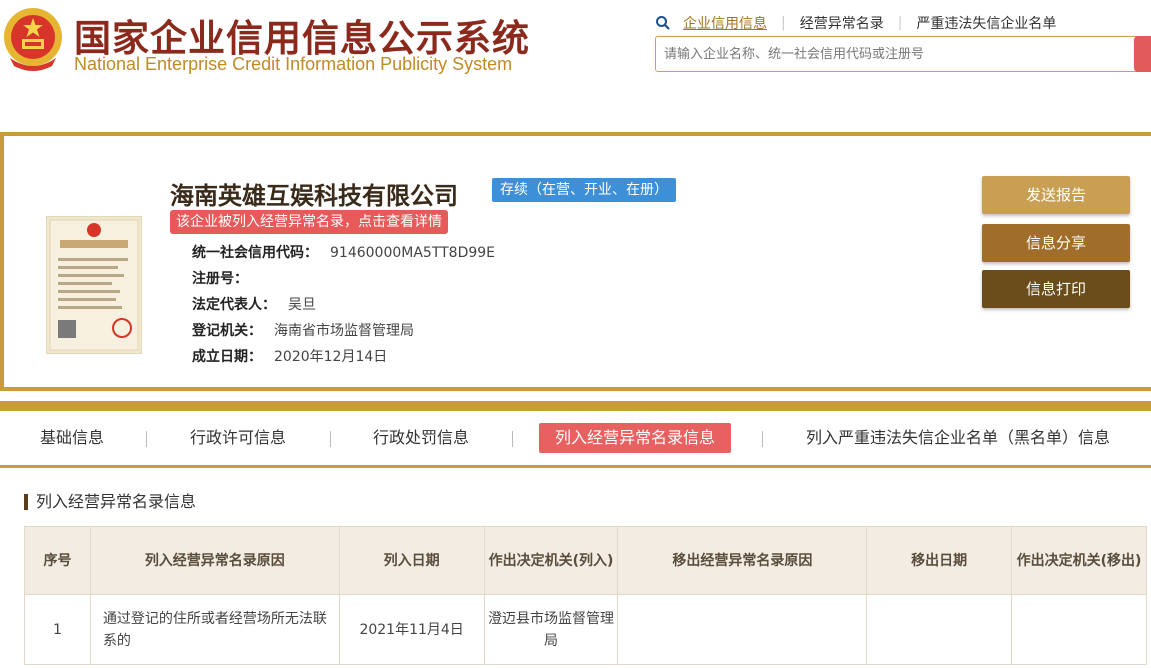 The width and height of the screenshot is (1151, 668). What do you see at coordinates (302, 305) in the screenshot?
I see `info-value: 吴旦` at bounding box center [302, 305].